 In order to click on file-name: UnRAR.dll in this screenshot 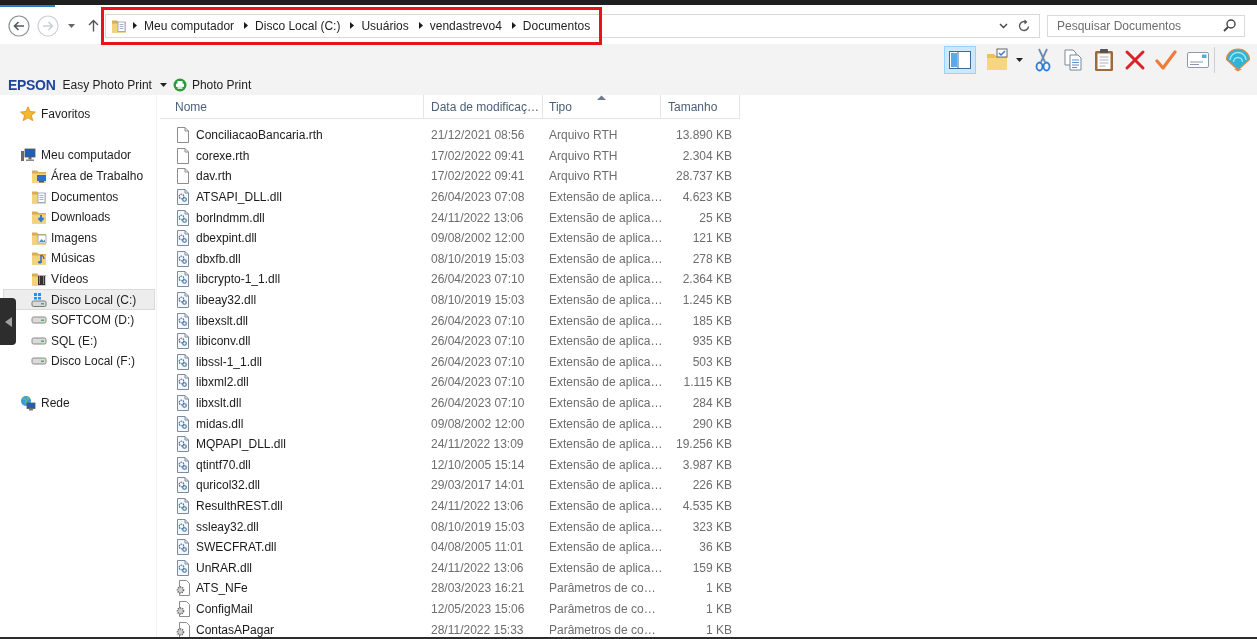, I will do `click(224, 567)`.